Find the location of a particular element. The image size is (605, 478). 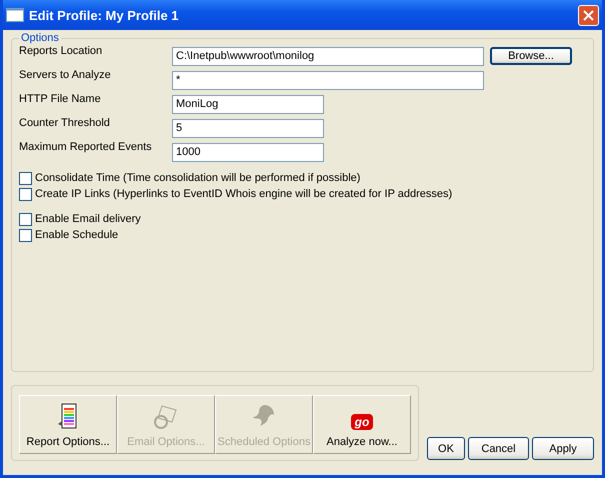

checkbox-label: Create IP Links (Hyperlinks to EventID Whois engine will be created for IP addresses) is located at coordinates (243, 194).